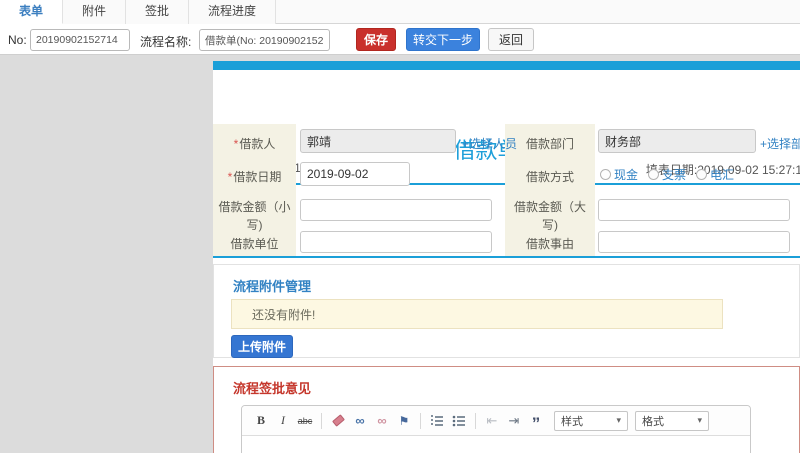 The width and height of the screenshot is (800, 453). What do you see at coordinates (549, 144) in the screenshot?
I see `department-label: 借款部门` at bounding box center [549, 144].